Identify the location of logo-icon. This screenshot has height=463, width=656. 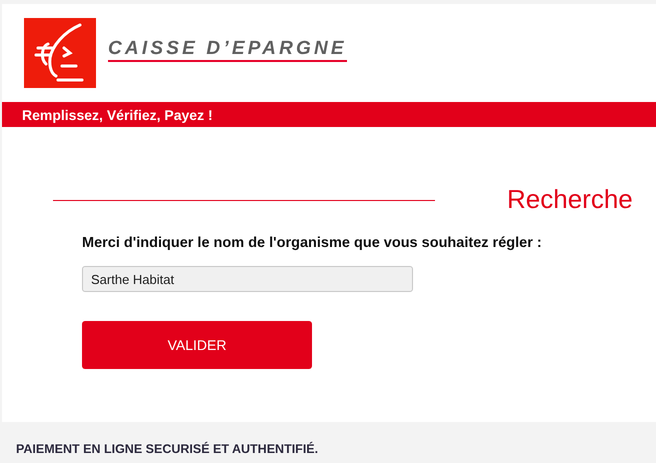
(60, 53).